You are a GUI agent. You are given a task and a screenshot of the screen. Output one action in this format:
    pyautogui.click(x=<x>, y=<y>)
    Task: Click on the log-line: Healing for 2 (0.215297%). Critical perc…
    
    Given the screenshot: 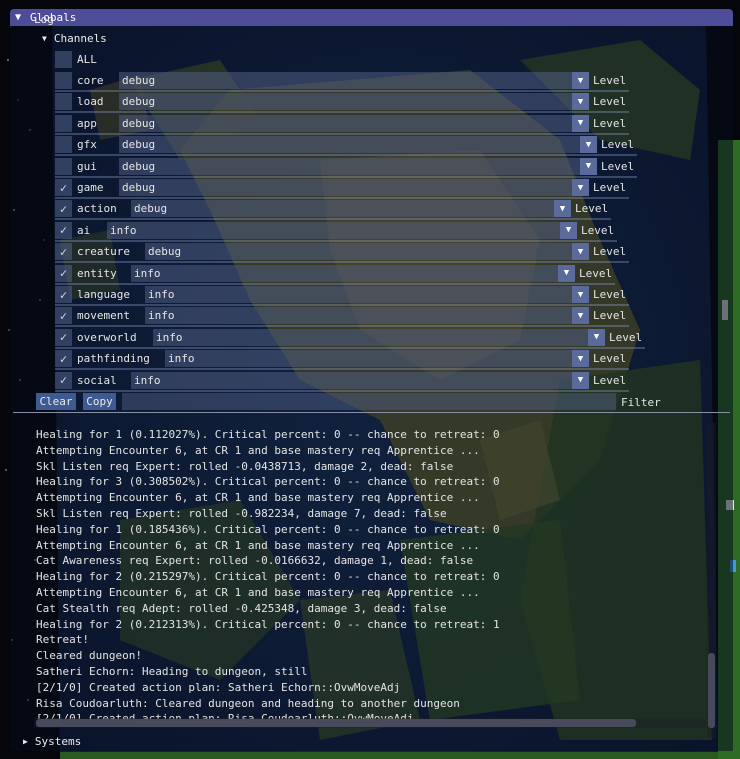 What is the action you would take?
    pyautogui.click(x=268, y=577)
    